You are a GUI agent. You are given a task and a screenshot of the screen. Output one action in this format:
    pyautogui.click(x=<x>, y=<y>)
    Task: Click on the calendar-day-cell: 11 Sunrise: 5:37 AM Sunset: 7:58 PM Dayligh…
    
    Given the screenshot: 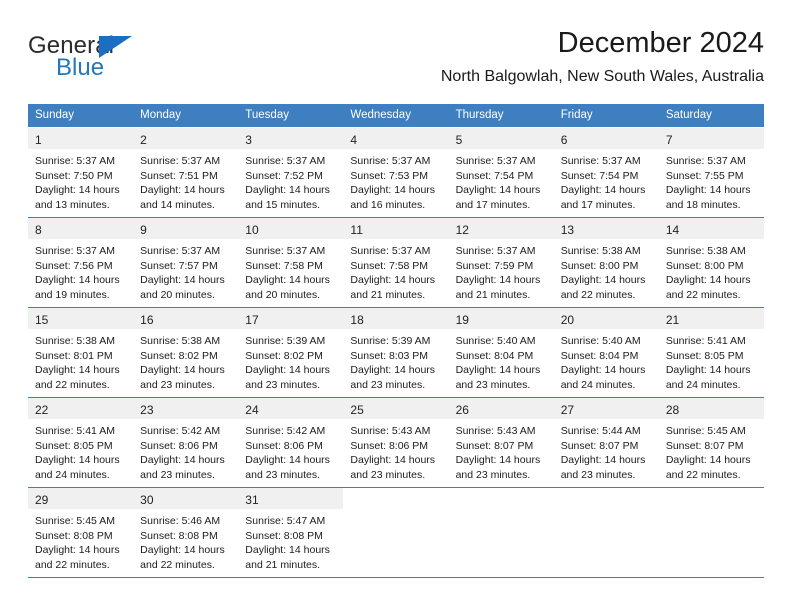 What is the action you would take?
    pyautogui.click(x=396, y=262)
    